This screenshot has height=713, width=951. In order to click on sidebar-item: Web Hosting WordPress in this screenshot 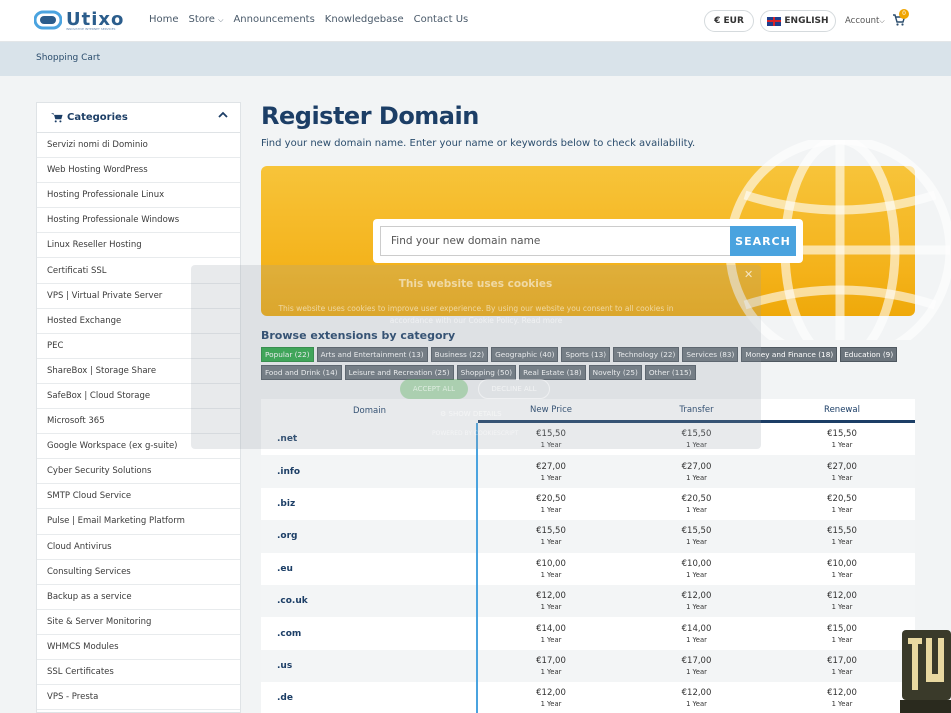, I will do `click(138, 171)`.